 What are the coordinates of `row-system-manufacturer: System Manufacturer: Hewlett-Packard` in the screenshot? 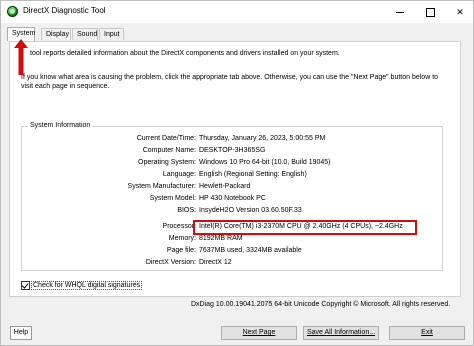 It's located at (232, 188).